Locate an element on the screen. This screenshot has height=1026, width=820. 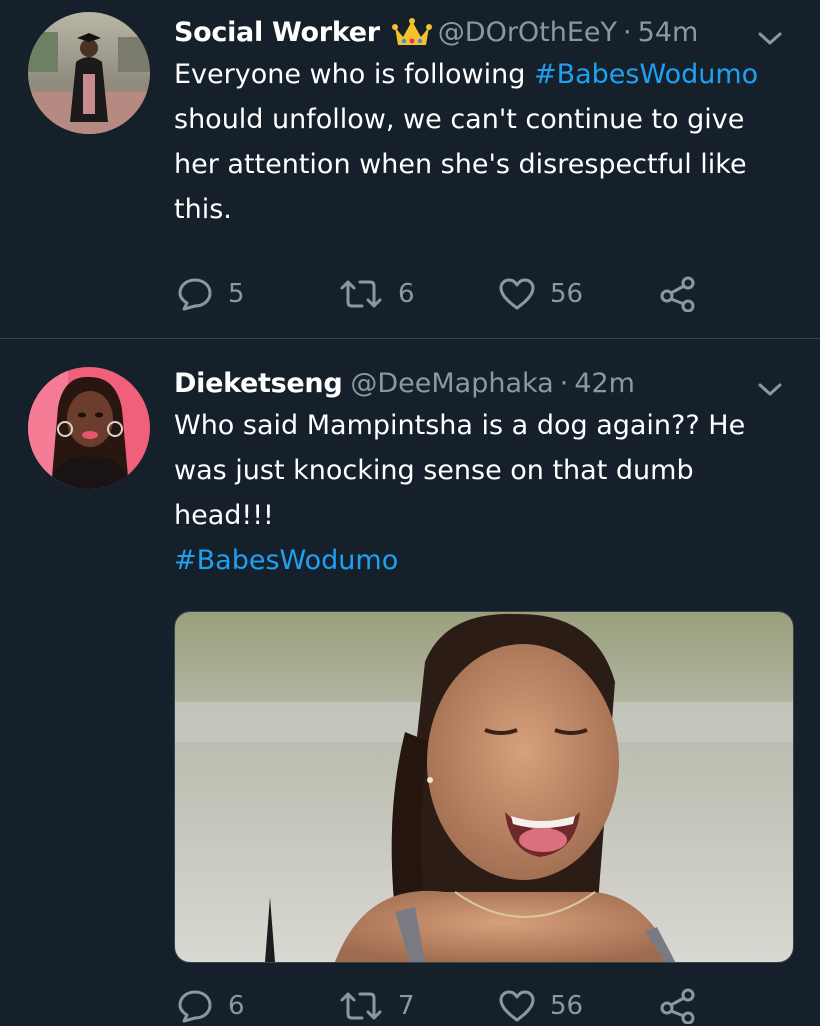
tweet-header: Dieketseng @DeeMaphaka · 42m is located at coordinates (478, 384).